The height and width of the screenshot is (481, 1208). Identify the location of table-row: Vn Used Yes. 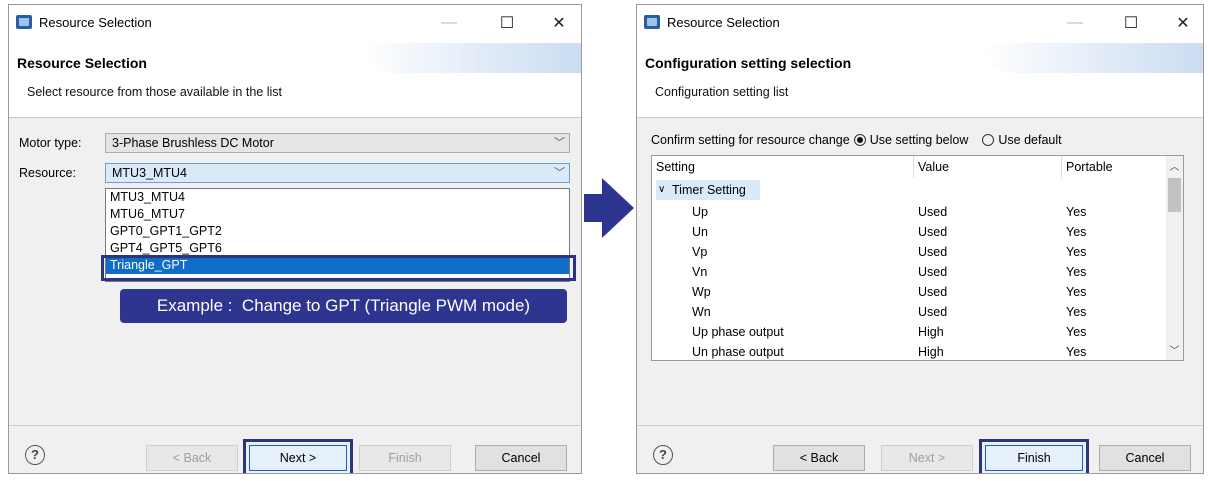
(912, 272).